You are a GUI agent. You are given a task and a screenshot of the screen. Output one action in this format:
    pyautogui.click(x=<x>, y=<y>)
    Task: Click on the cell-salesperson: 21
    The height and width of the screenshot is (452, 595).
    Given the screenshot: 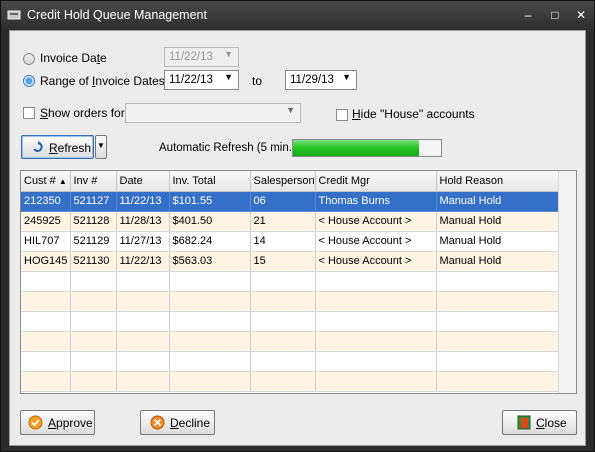 What is the action you would take?
    pyautogui.click(x=283, y=221)
    